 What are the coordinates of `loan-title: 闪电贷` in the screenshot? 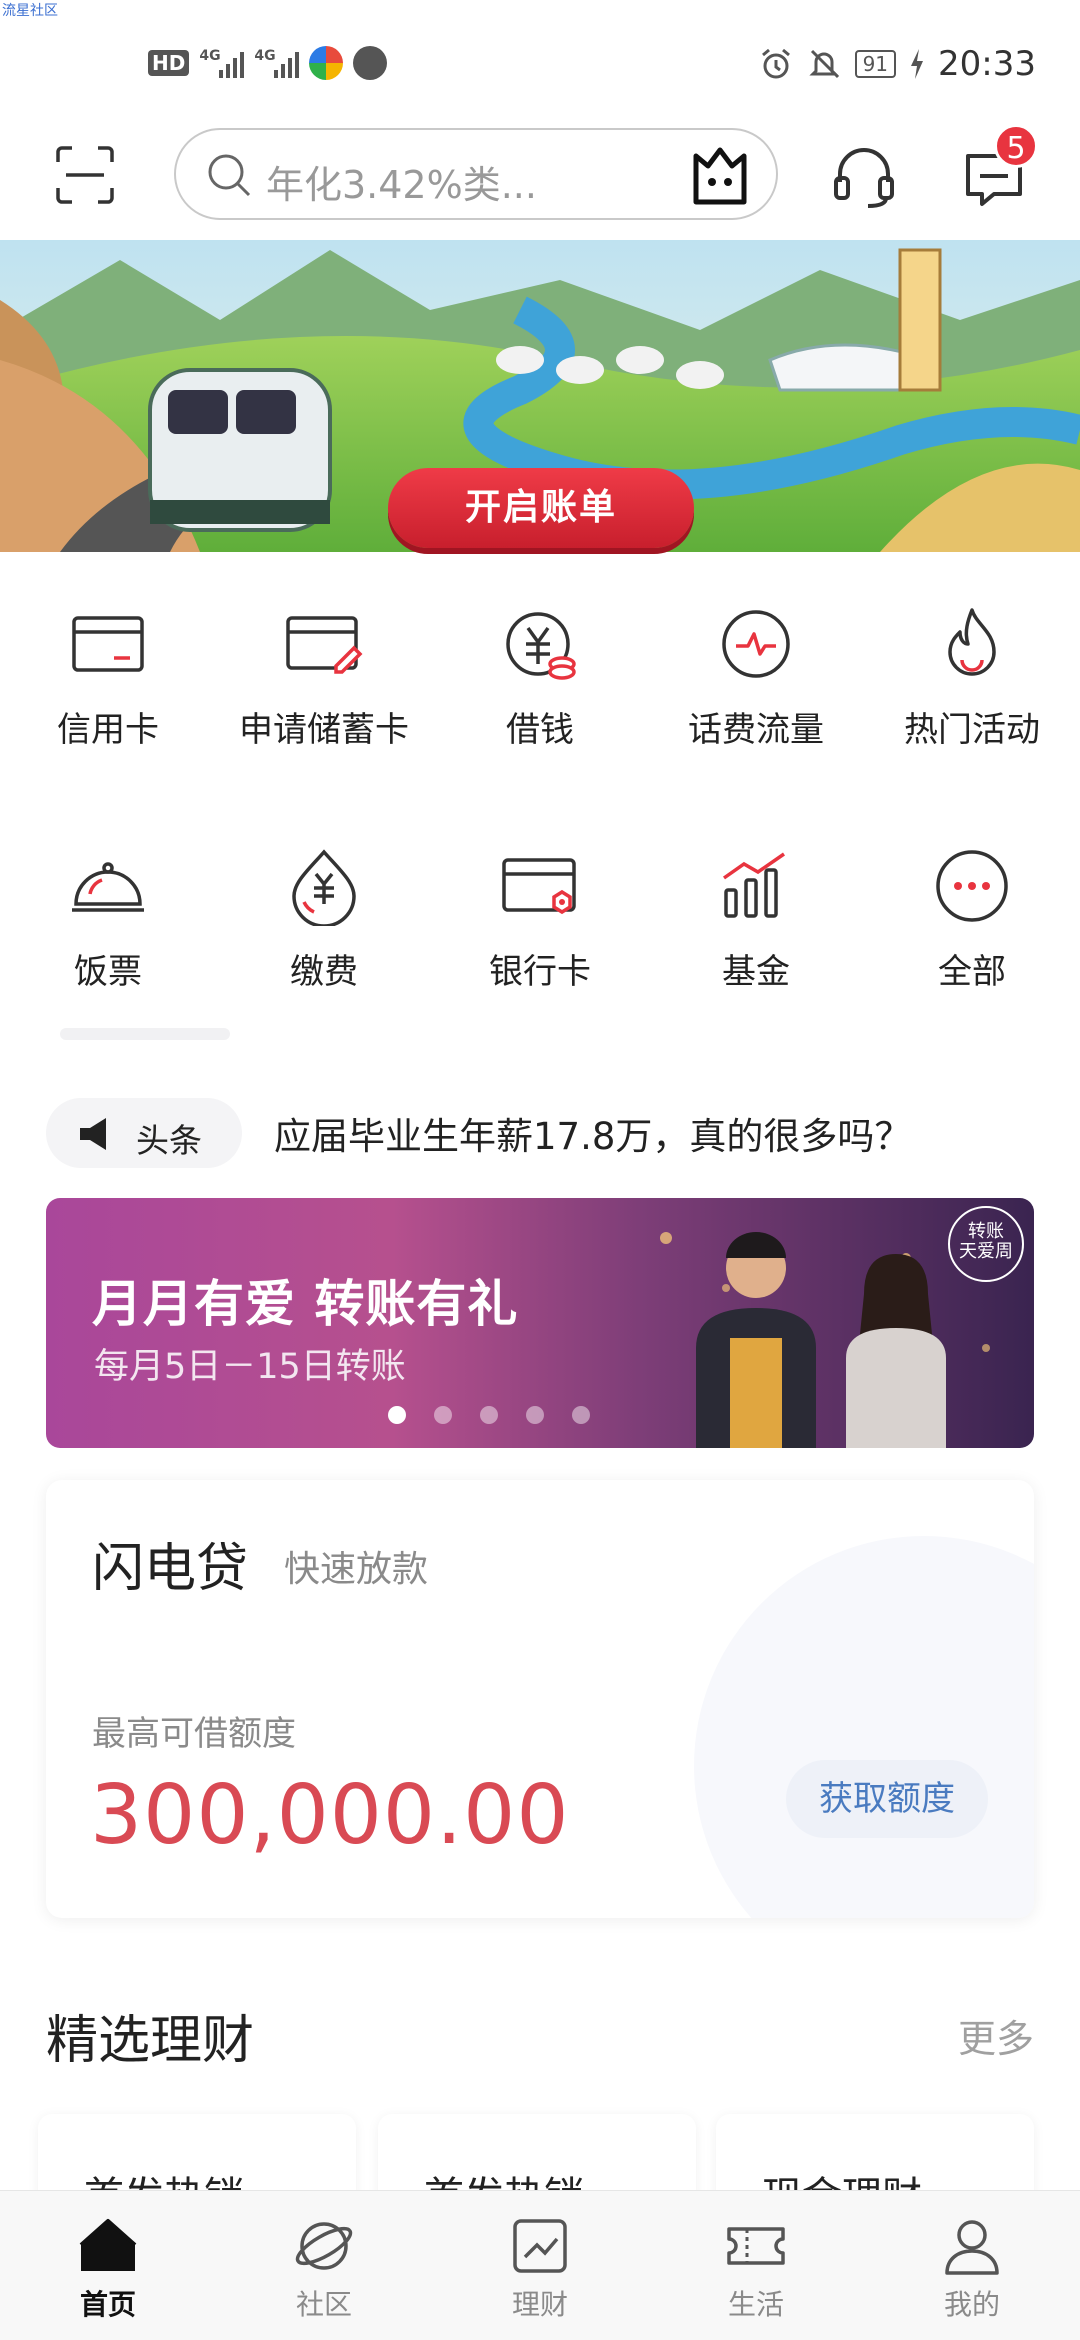 It's located at (170, 1569).